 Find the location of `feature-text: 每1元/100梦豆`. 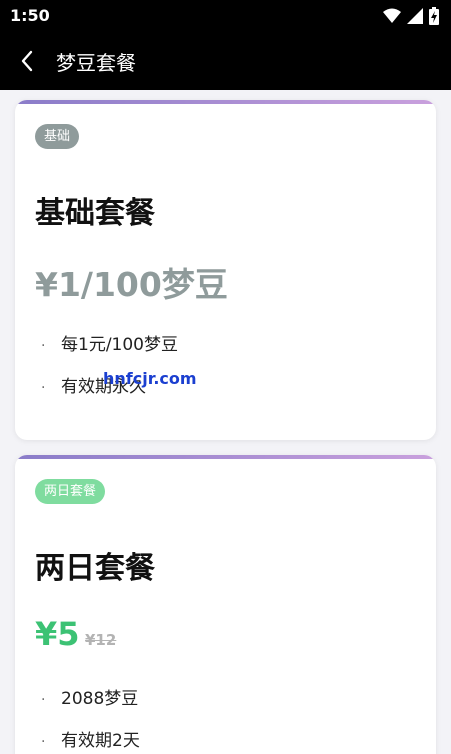

feature-text: 每1元/100梦豆 is located at coordinates (119, 345).